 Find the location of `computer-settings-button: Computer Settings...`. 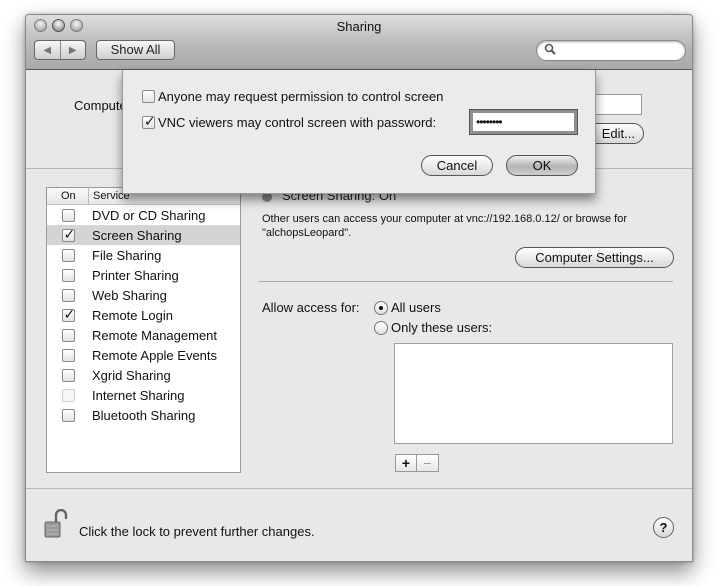

computer-settings-button: Computer Settings... is located at coordinates (594, 257).